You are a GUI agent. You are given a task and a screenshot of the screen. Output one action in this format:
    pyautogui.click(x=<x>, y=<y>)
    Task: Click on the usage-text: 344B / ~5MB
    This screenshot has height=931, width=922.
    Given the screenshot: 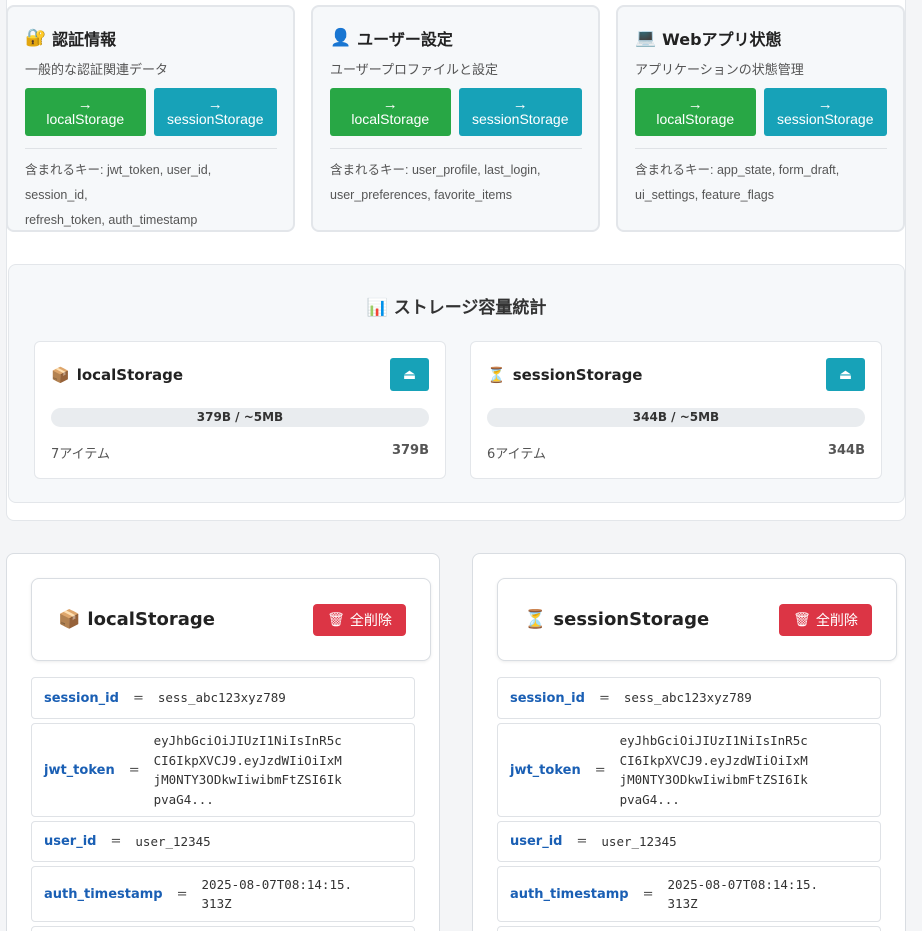 What is the action you would take?
    pyautogui.click(x=676, y=417)
    